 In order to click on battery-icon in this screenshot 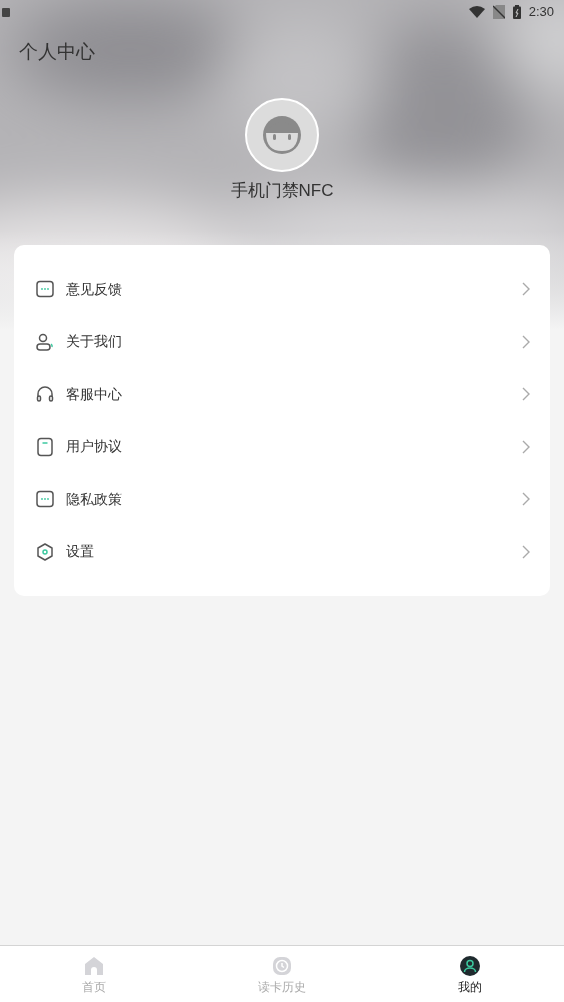, I will do `click(516, 12)`.